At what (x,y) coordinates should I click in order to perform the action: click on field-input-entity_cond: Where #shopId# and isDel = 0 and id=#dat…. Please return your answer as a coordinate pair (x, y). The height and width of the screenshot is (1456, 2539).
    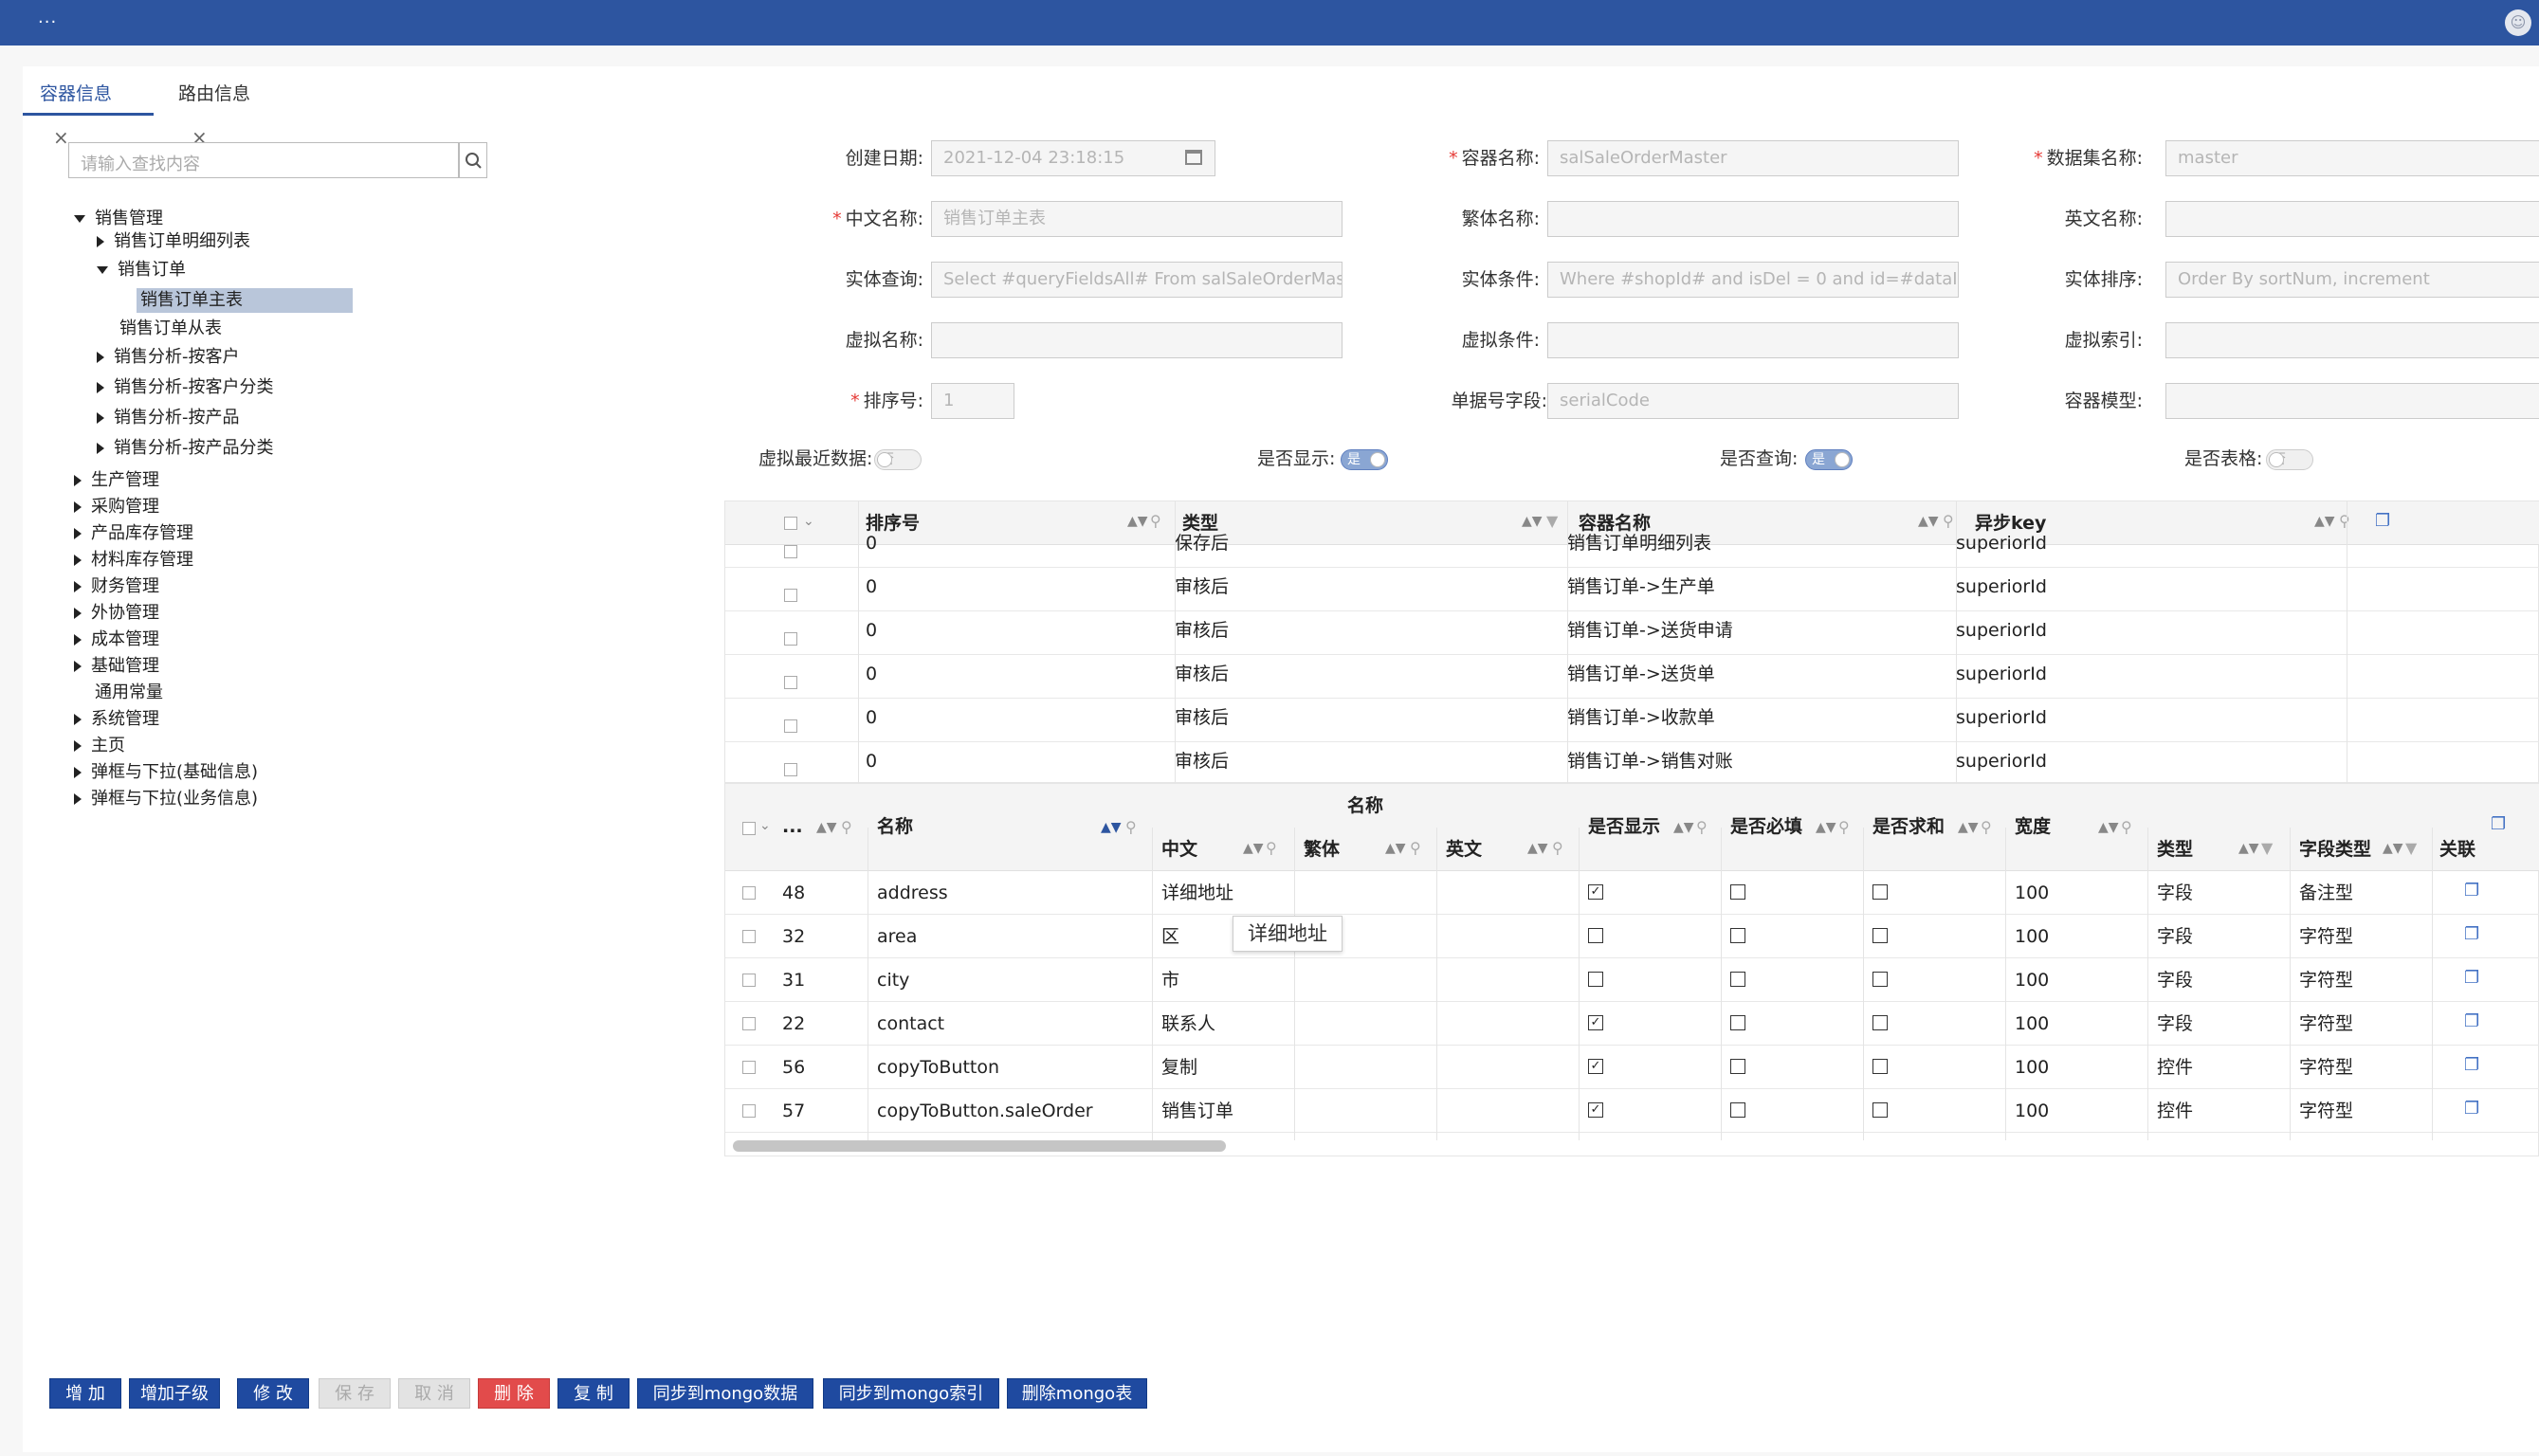
    Looking at the image, I should click on (1753, 280).